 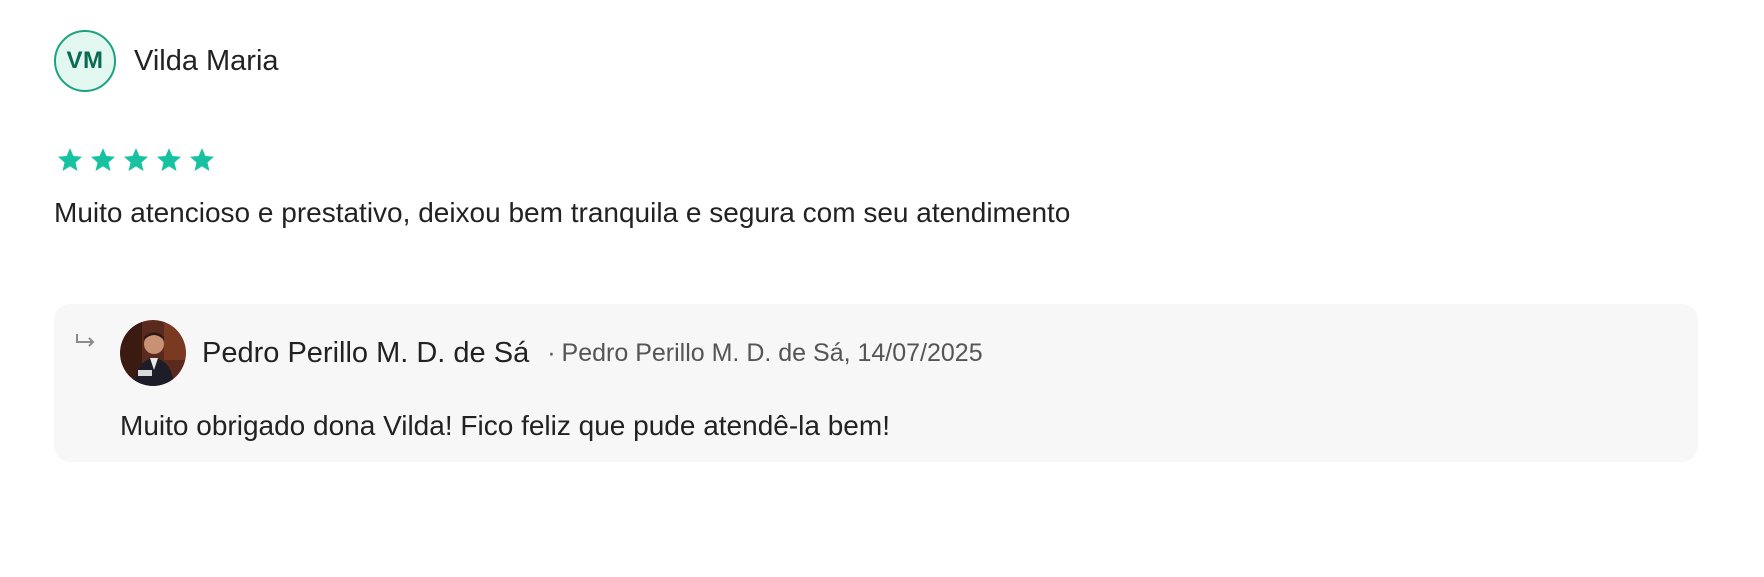 What do you see at coordinates (86, 343) in the screenshot?
I see `reply-arrow-icon` at bounding box center [86, 343].